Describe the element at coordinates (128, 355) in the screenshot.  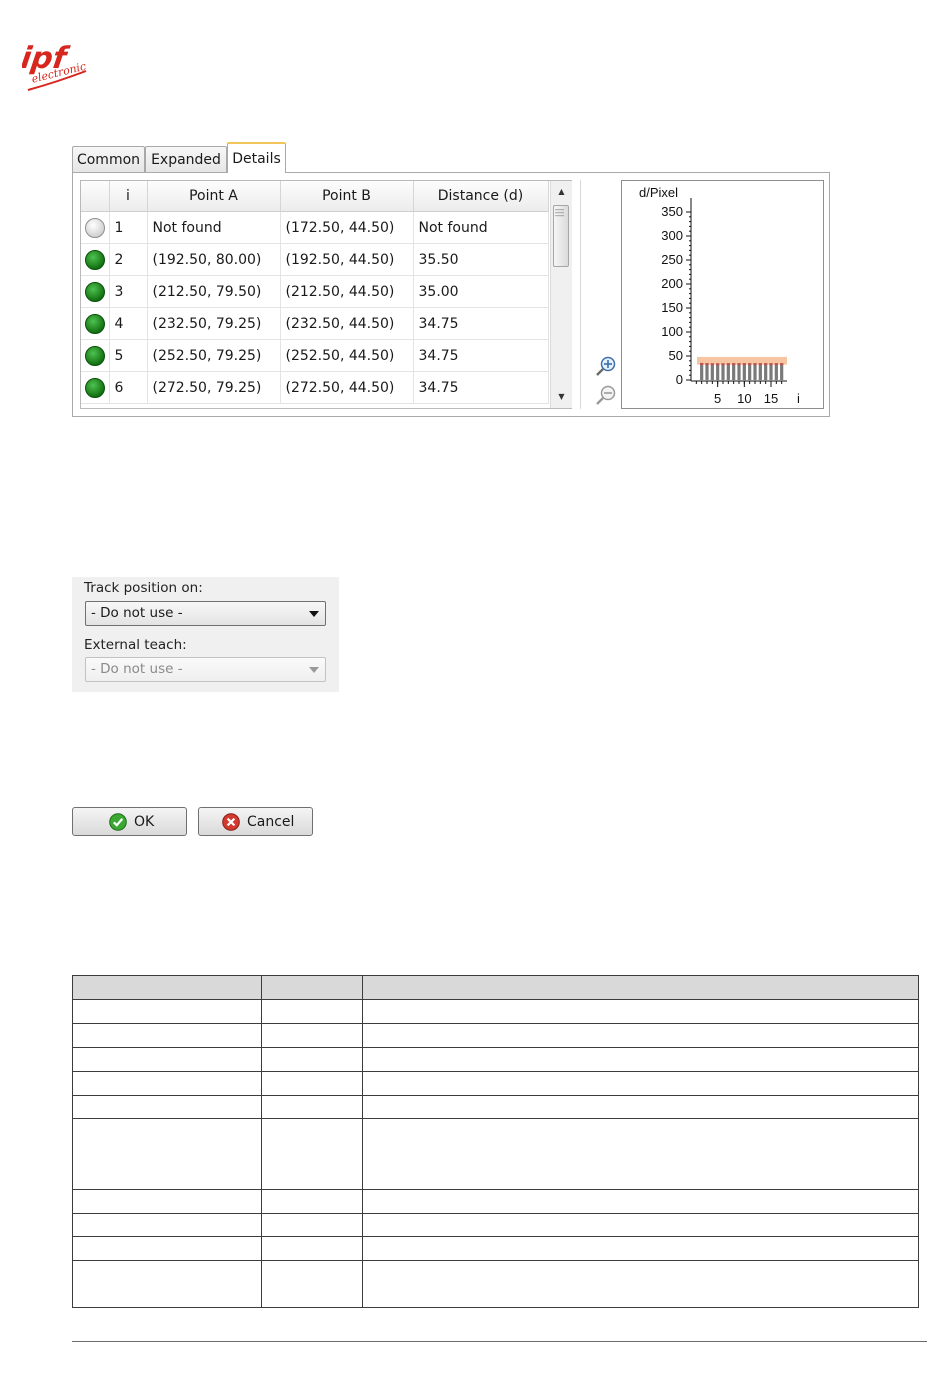
I see `index-cell: 5` at that location.